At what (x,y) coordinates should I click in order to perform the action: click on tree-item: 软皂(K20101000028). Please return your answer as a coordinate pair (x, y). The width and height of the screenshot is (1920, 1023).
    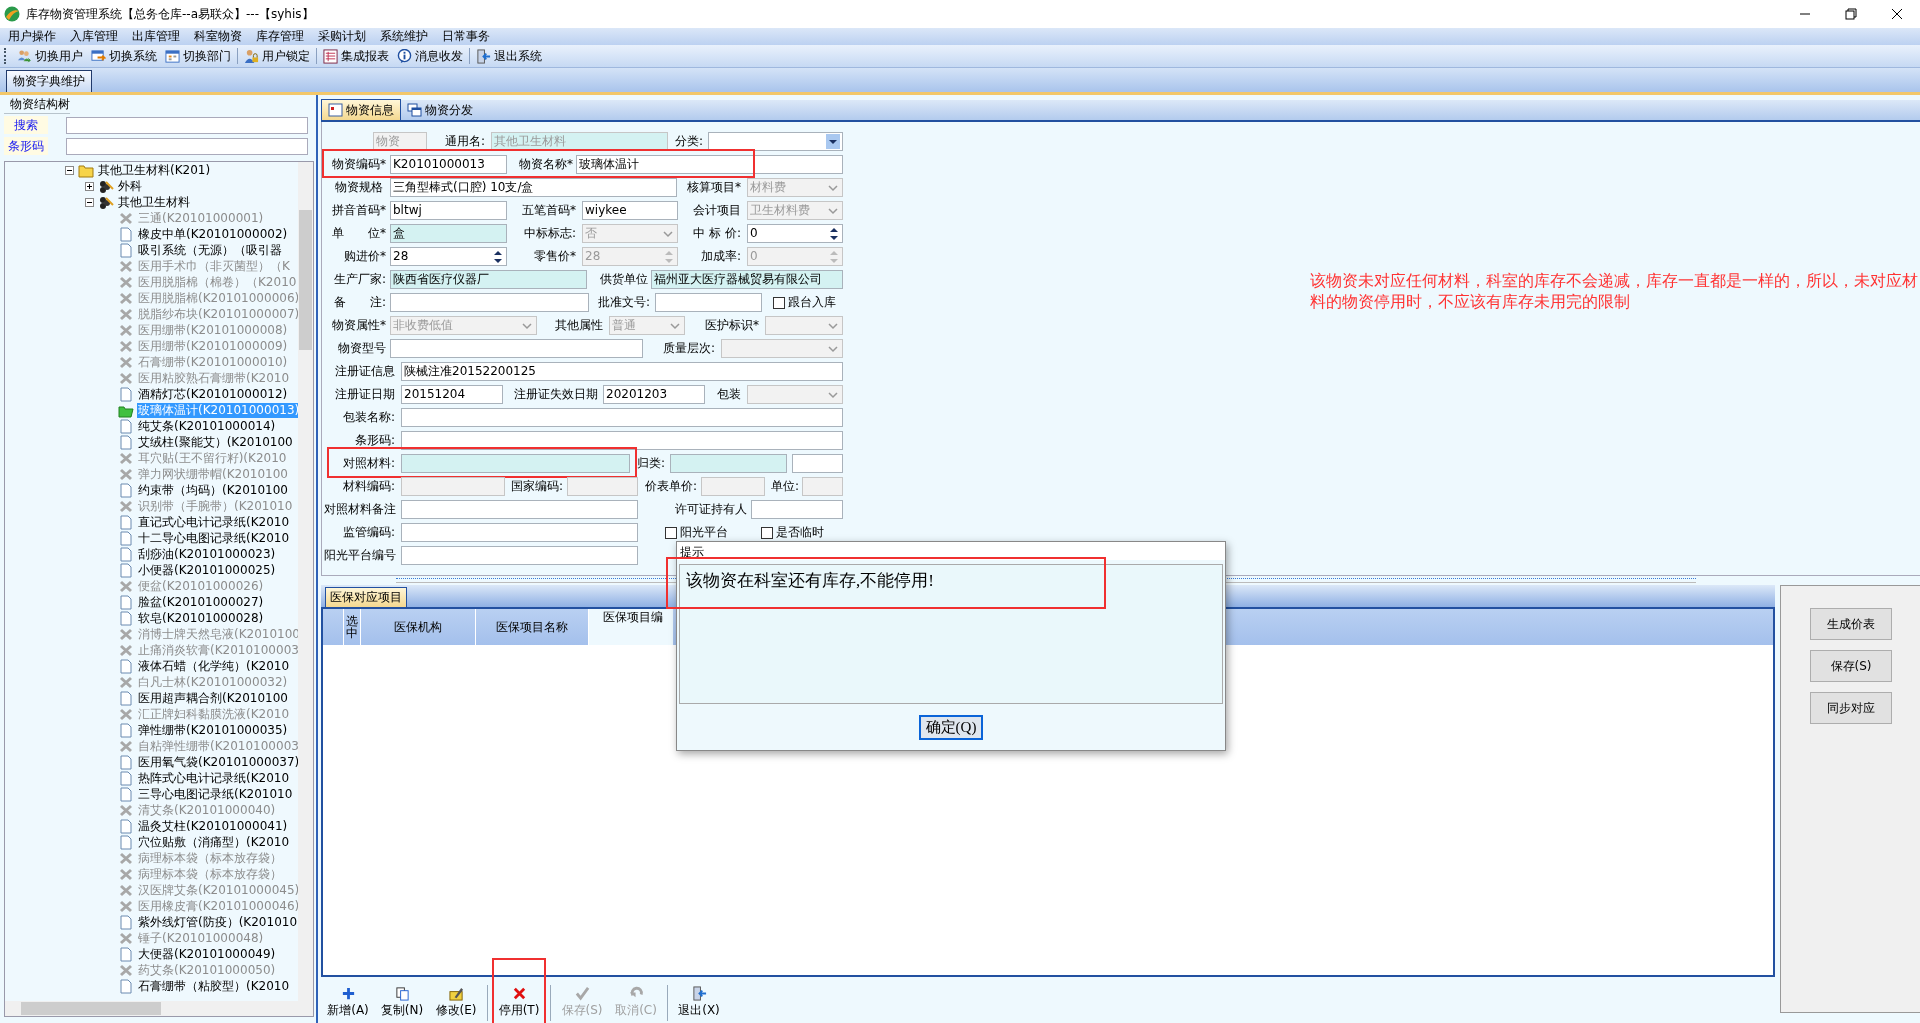
    Looking at the image, I should click on (201, 618).